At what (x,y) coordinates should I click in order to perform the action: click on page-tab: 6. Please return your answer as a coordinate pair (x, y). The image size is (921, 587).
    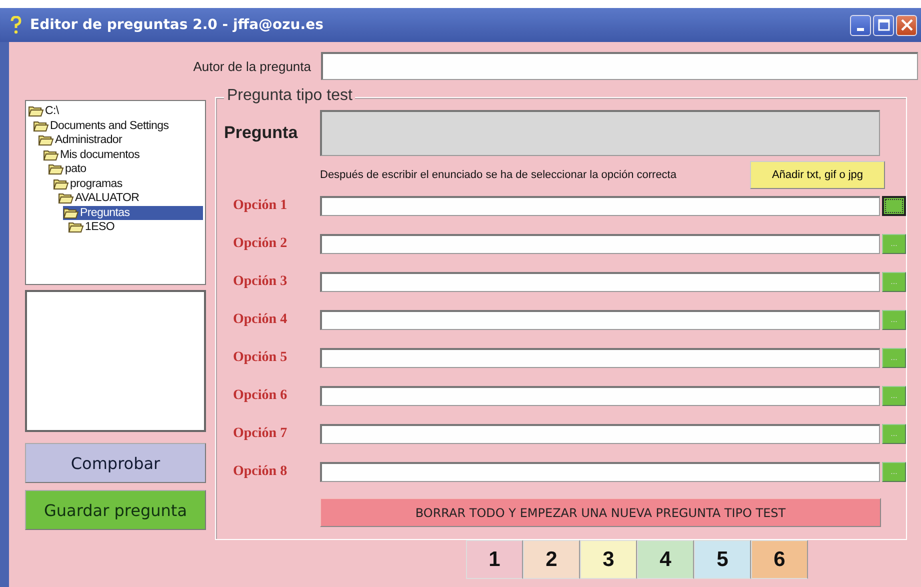
    Looking at the image, I should click on (779, 559).